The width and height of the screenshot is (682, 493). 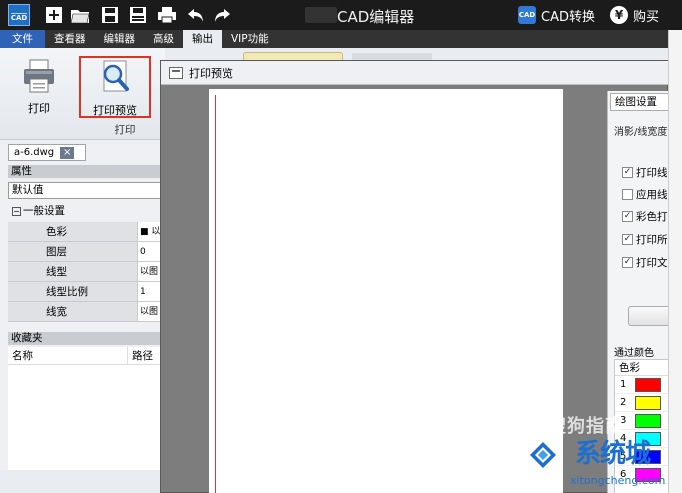 I want to click on cad-convert-label: CAD转换, so click(x=568, y=17).